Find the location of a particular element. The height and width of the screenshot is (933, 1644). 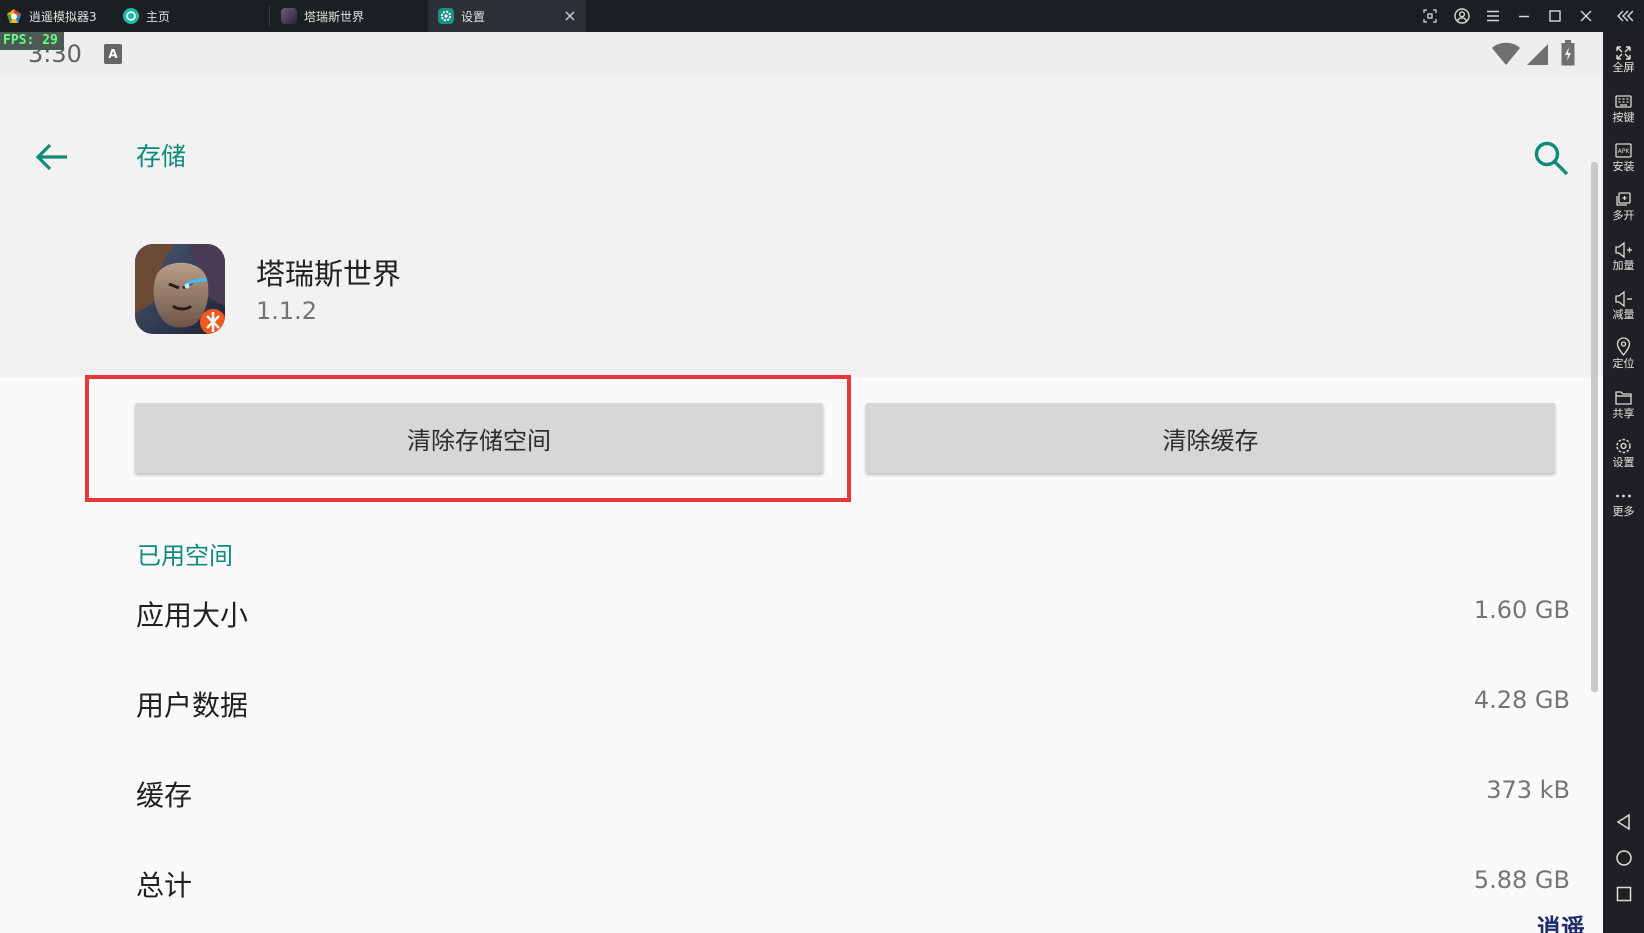

storage-row-app-size: 应用大小 1.60 GB is located at coordinates (801, 614).